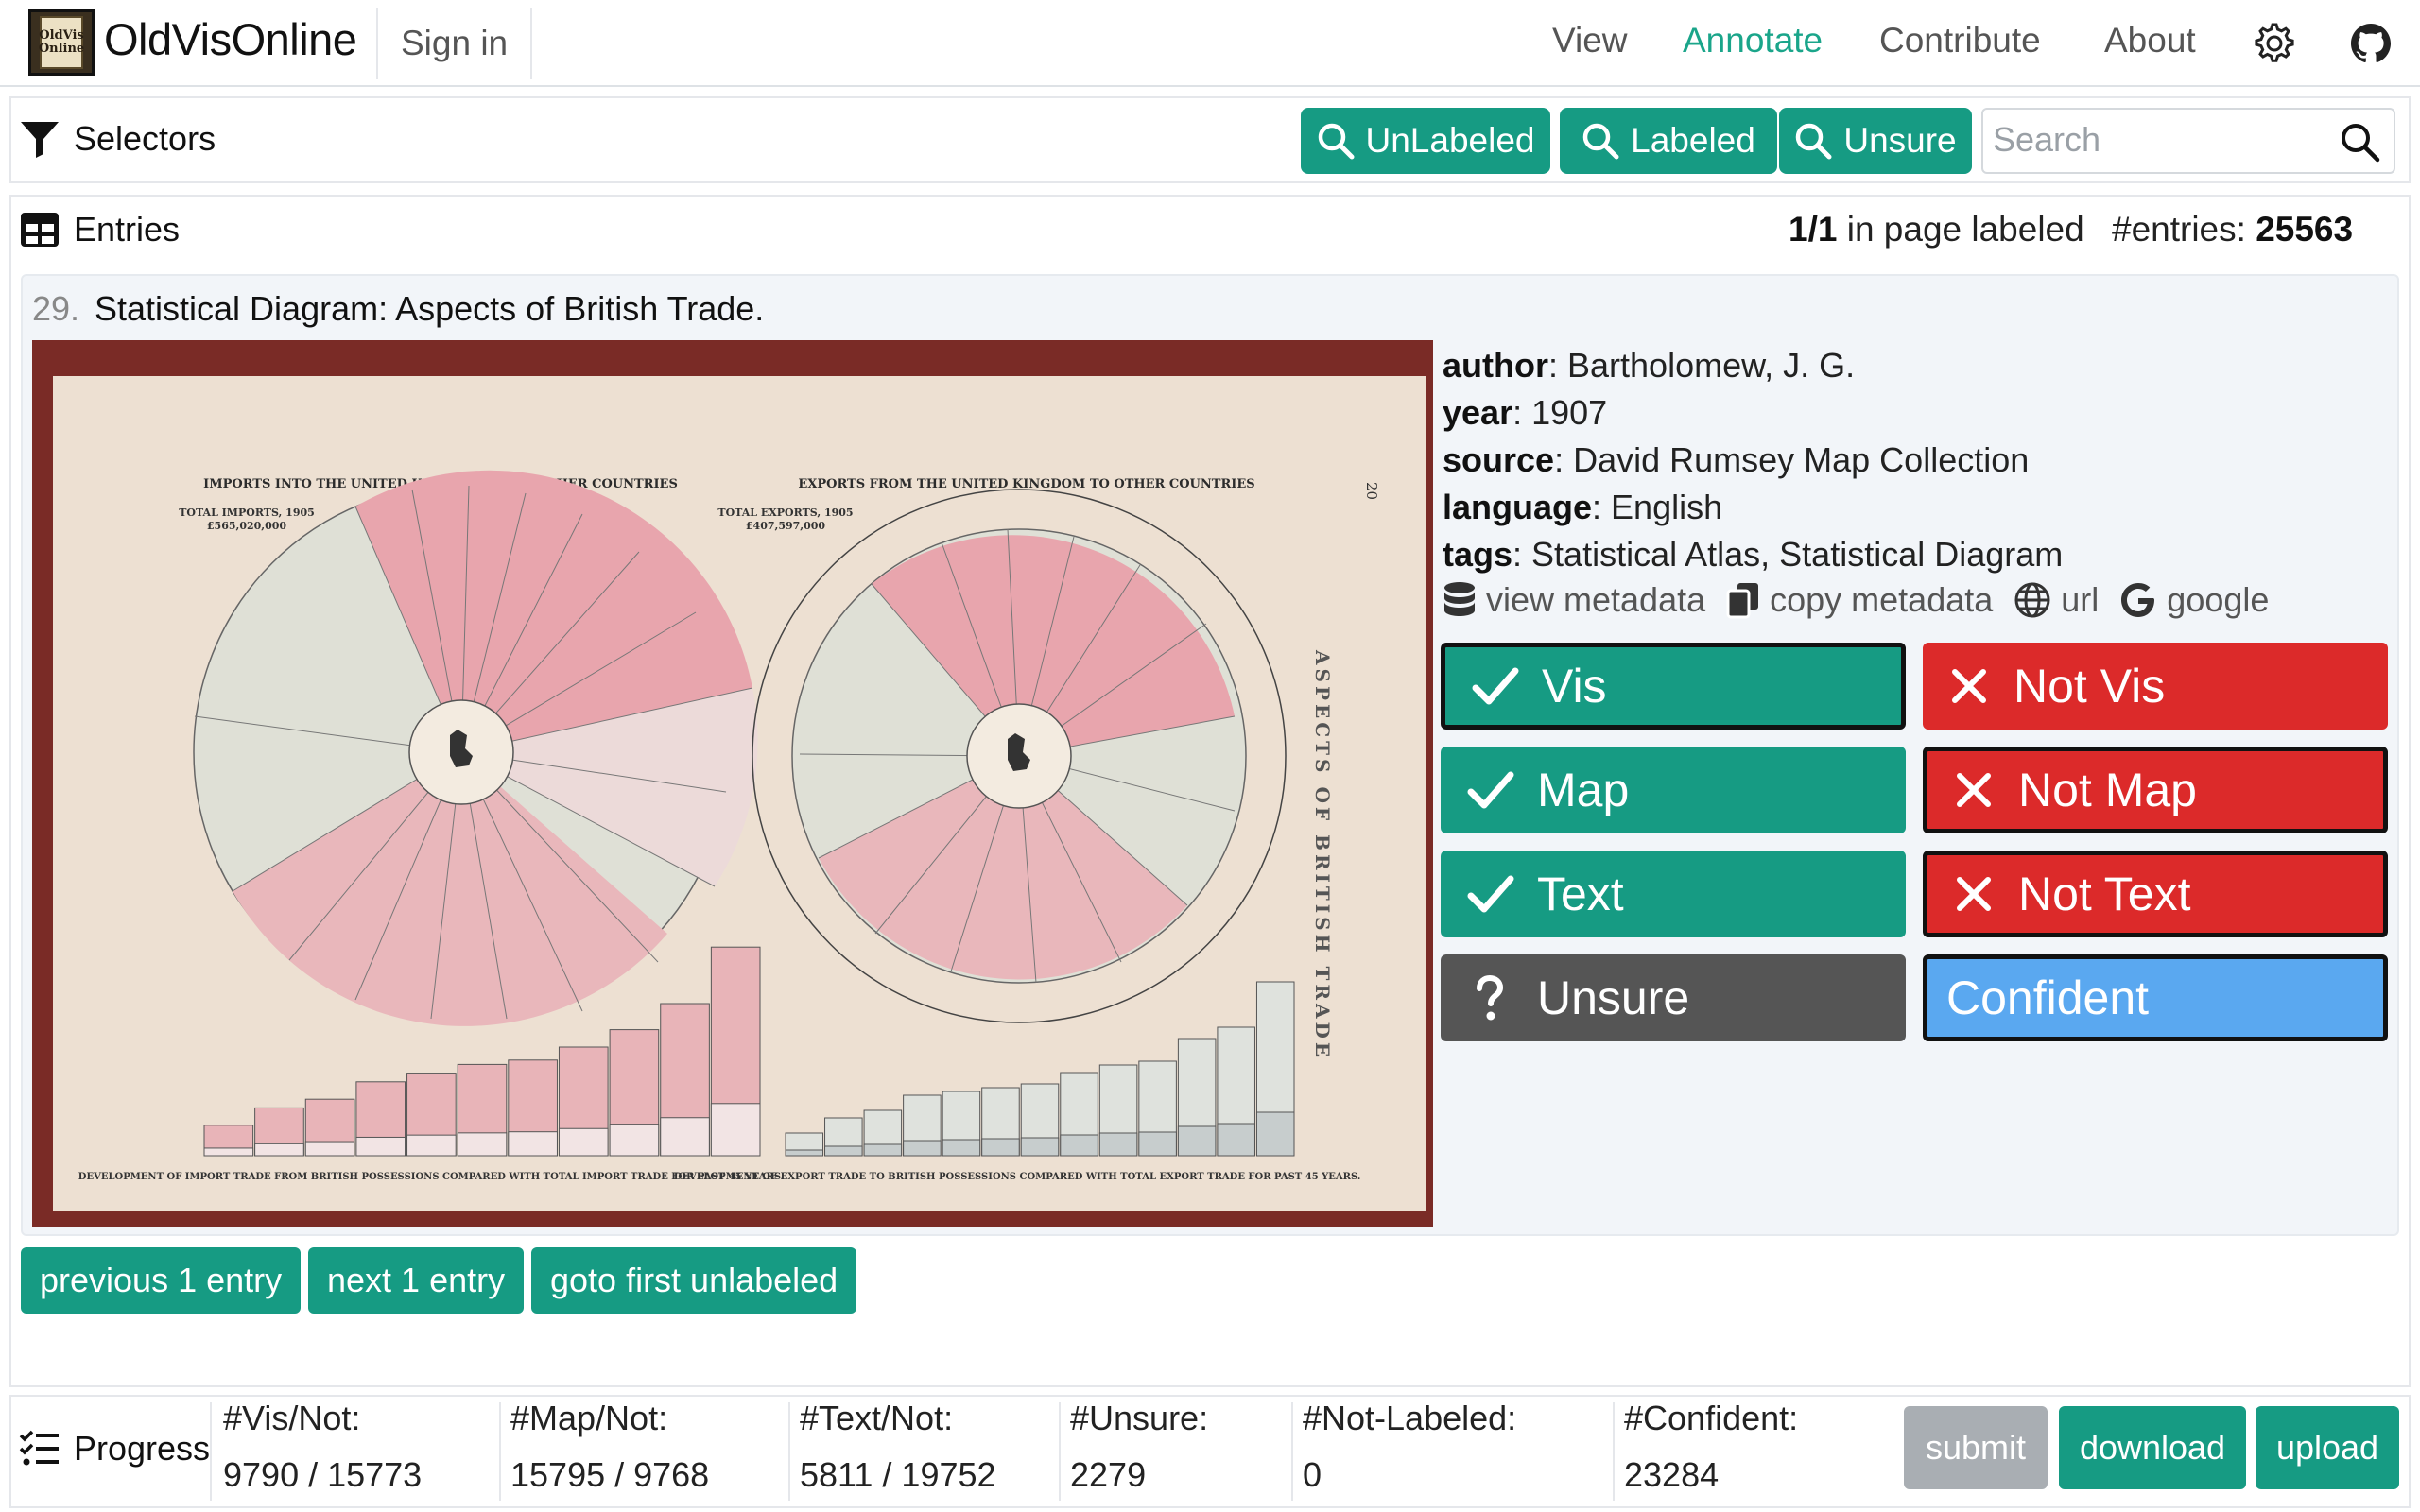  I want to click on filter-unsure-button: Unsure, so click(1875, 141).